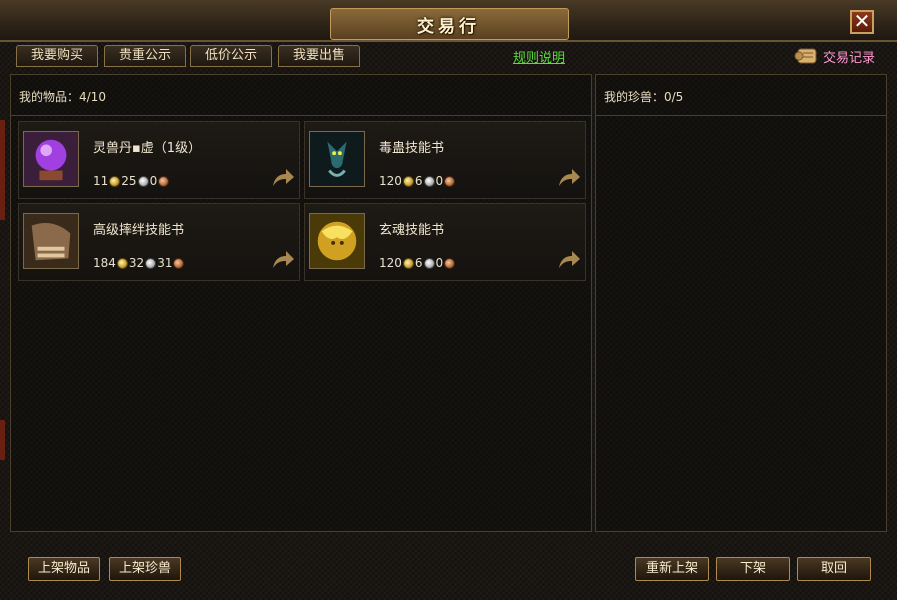 The height and width of the screenshot is (600, 897). What do you see at coordinates (165, 263) in the screenshot?
I see `copper-amount: 31` at bounding box center [165, 263].